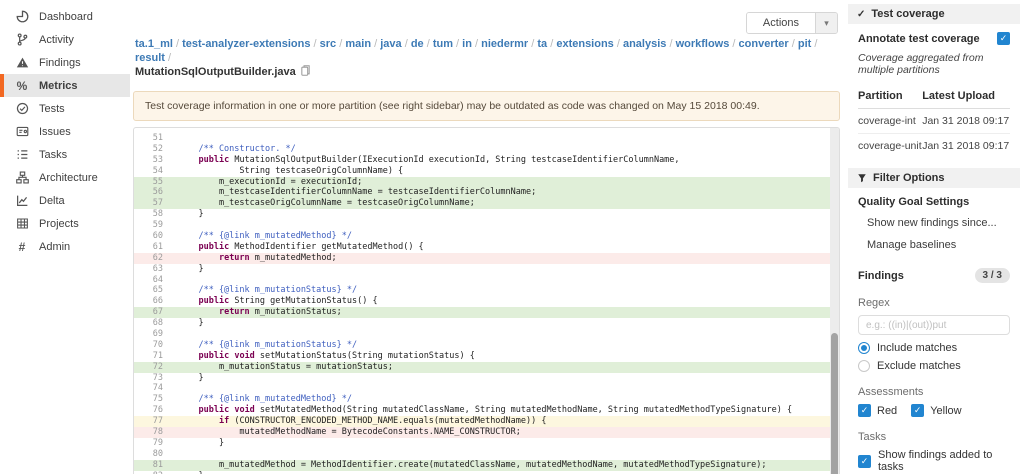  Describe the element at coordinates (890, 121) in the screenshot. I see `partition-name: coverage-int` at that location.